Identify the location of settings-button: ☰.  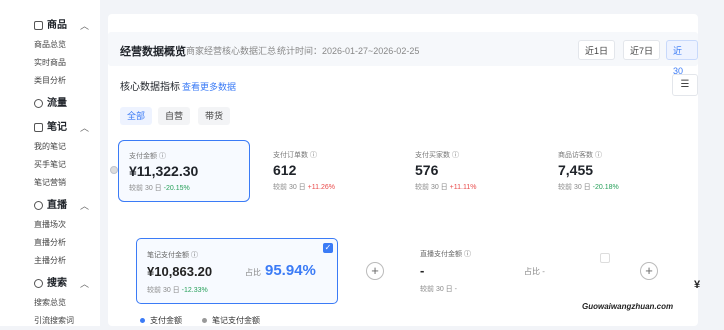
(685, 85).